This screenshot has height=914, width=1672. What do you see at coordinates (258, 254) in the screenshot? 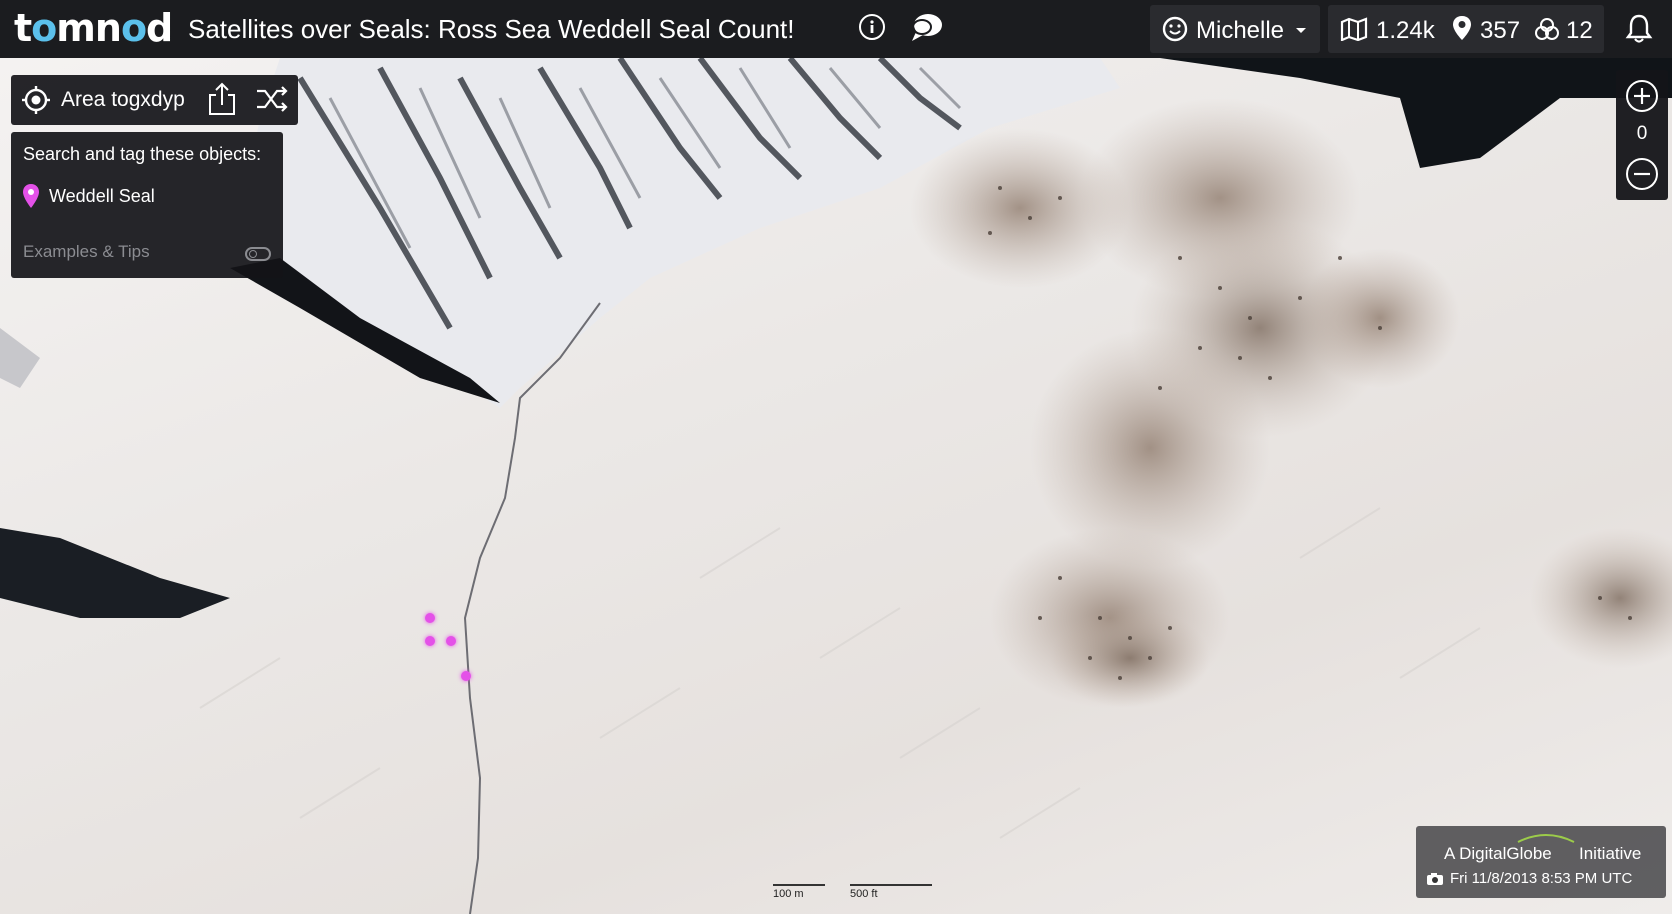
I see `examples-tips-toggle` at bounding box center [258, 254].